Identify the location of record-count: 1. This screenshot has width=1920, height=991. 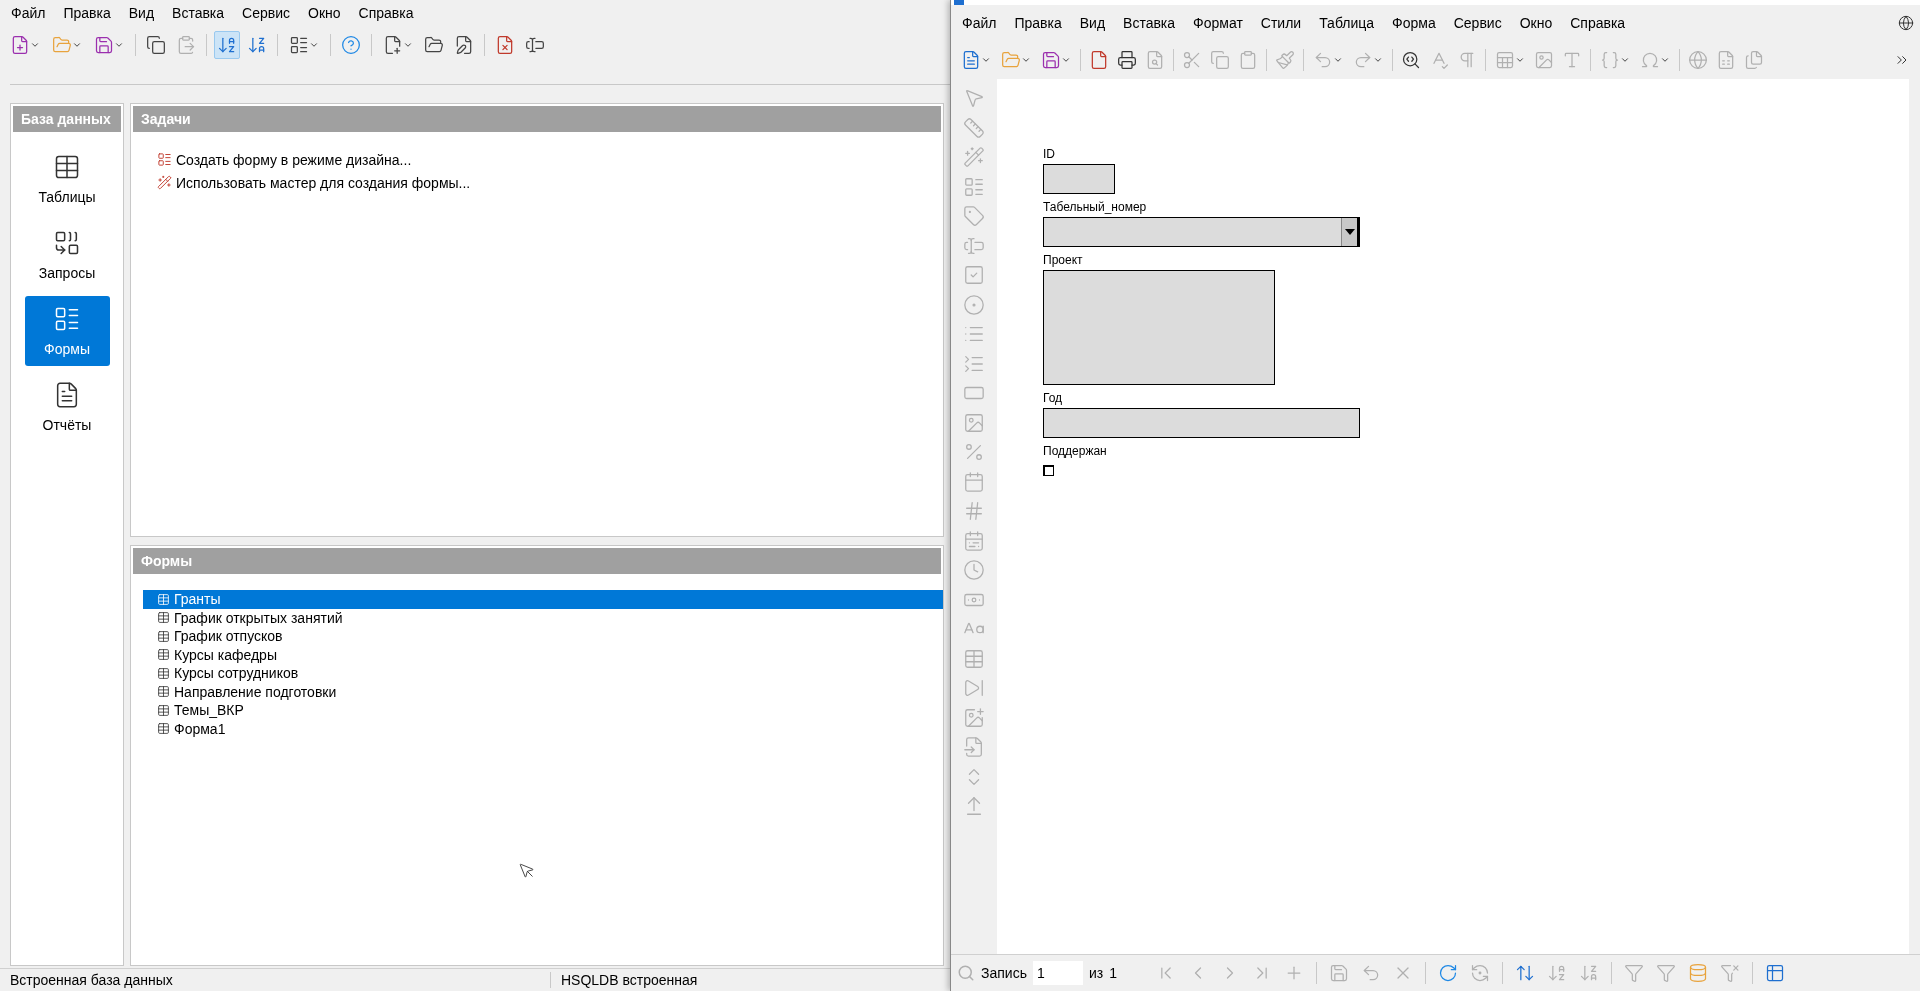
(1113, 973).